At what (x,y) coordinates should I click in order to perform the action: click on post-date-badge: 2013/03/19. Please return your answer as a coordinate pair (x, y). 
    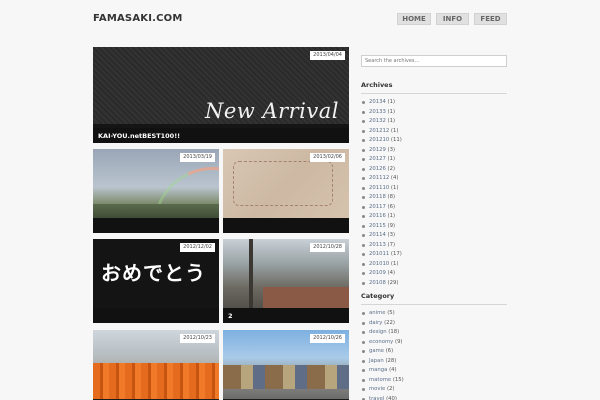
    Looking at the image, I should click on (197, 157).